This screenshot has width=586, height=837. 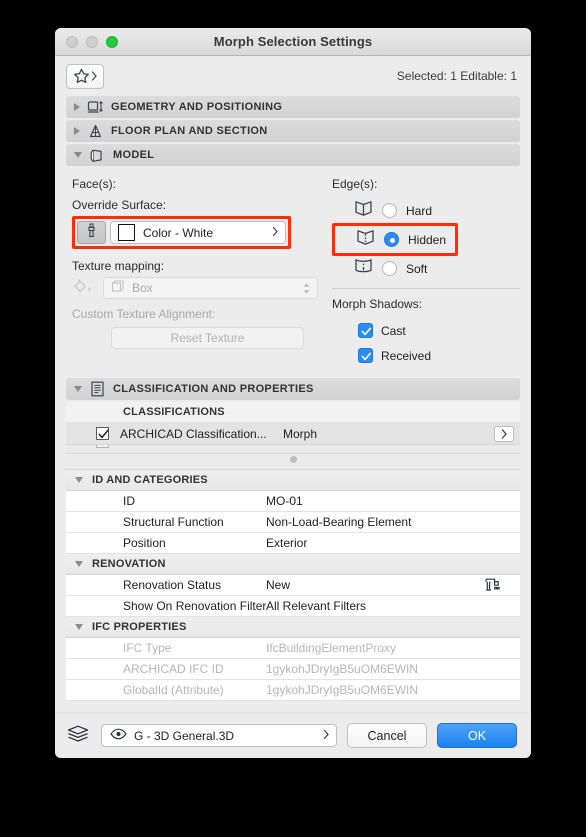 What do you see at coordinates (129, 564) in the screenshot?
I see `property-group-label: RENOVATION` at bounding box center [129, 564].